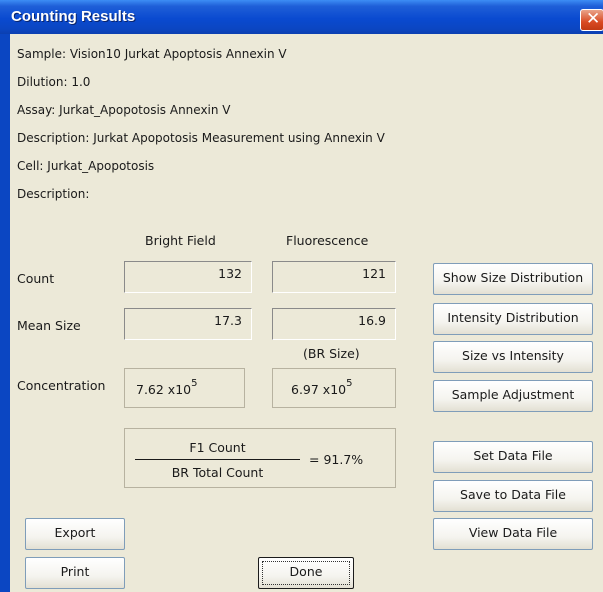 The width and height of the screenshot is (603, 592). I want to click on show-size-distribution-label: Show Size Distribution, so click(513, 277).